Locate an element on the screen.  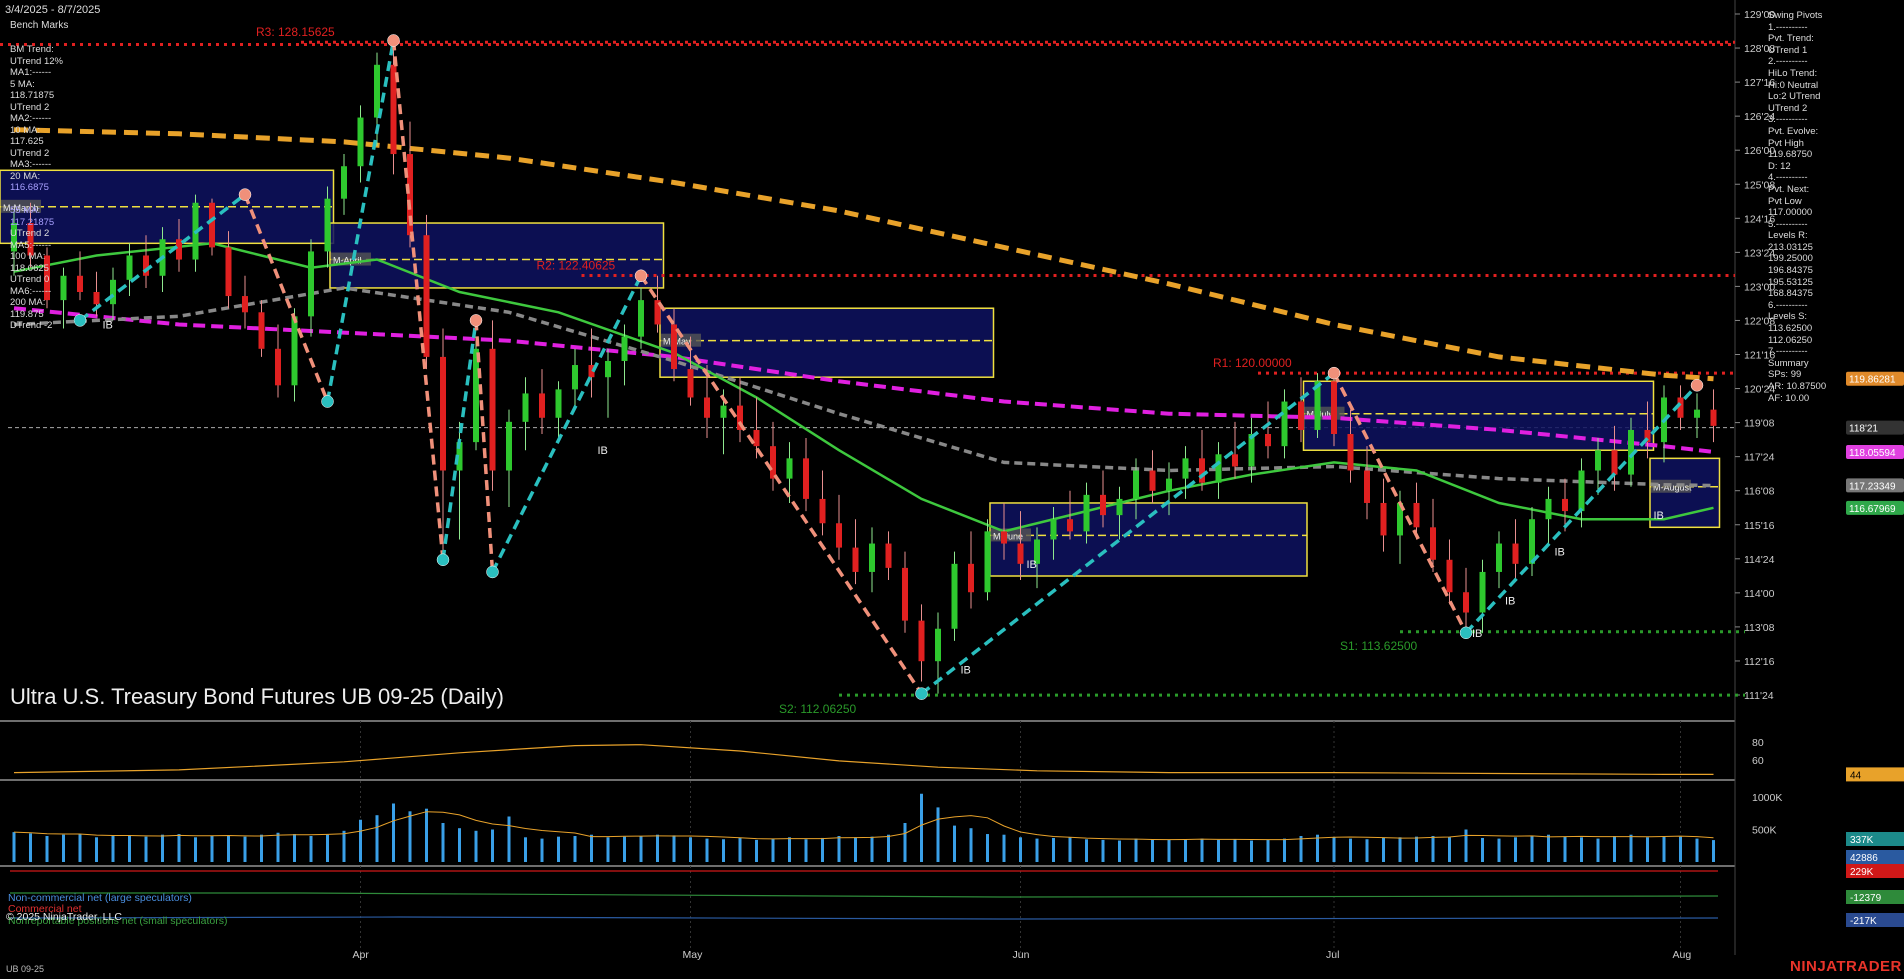
left_panel-line: 118.71875 is located at coordinates (32, 95).